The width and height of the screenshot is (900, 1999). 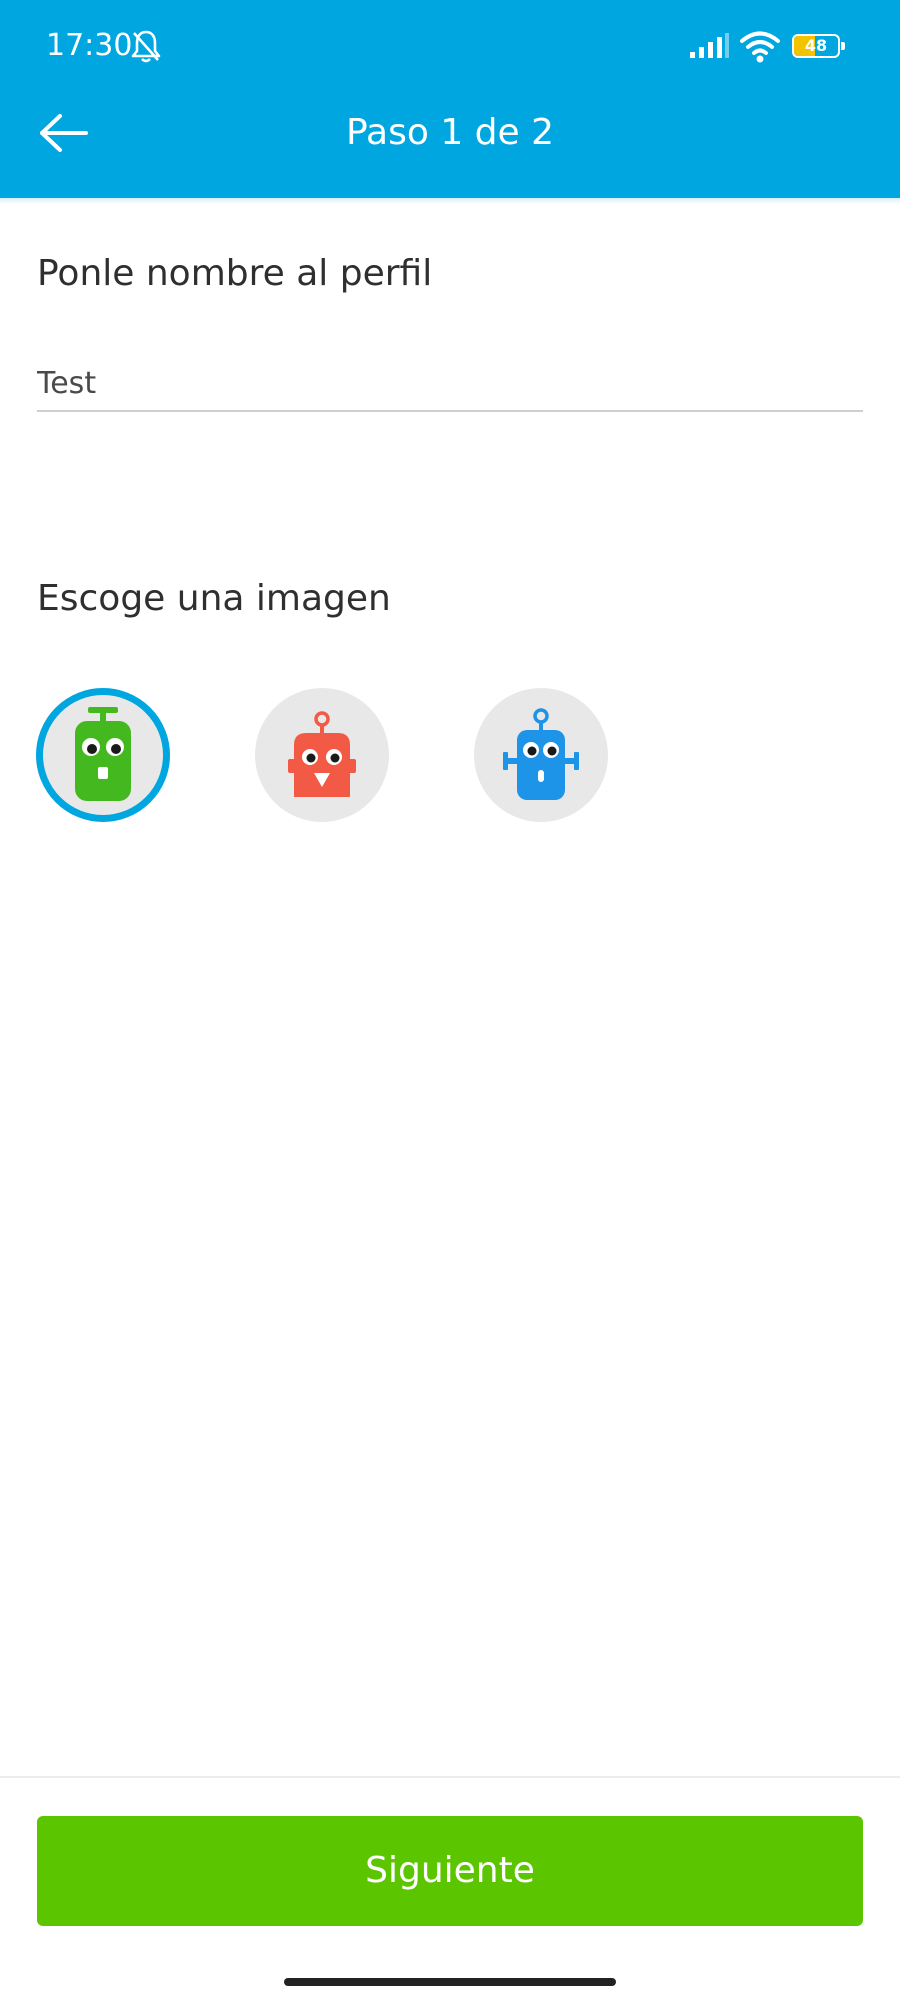 I want to click on image-picker-heading: Escoge una imagen, so click(x=214, y=598).